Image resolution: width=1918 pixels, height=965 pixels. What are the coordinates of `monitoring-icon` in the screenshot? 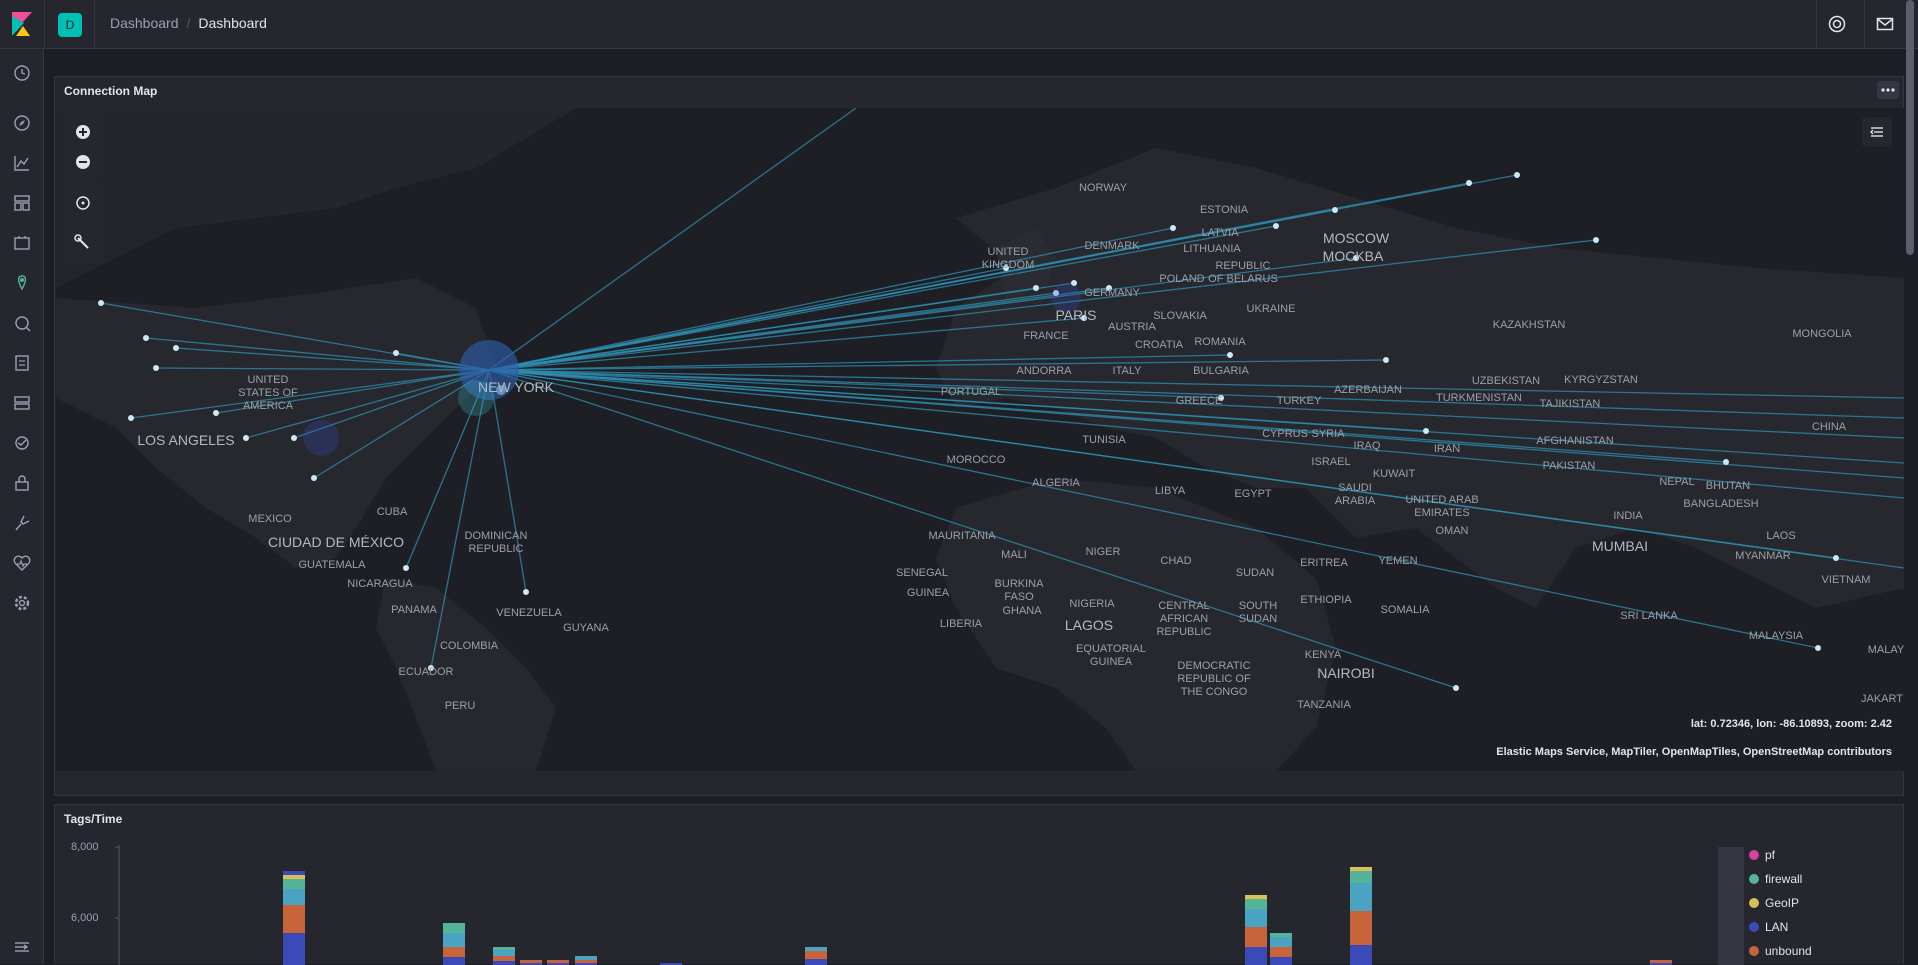 It's located at (22, 563).